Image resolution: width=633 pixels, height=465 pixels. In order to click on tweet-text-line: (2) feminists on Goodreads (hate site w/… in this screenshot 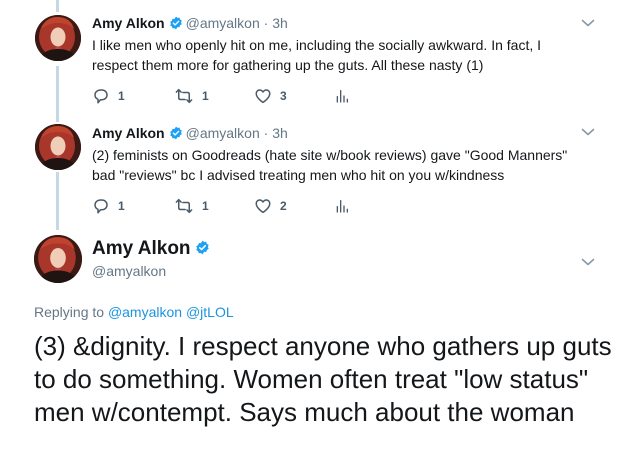, I will do `click(330, 155)`.